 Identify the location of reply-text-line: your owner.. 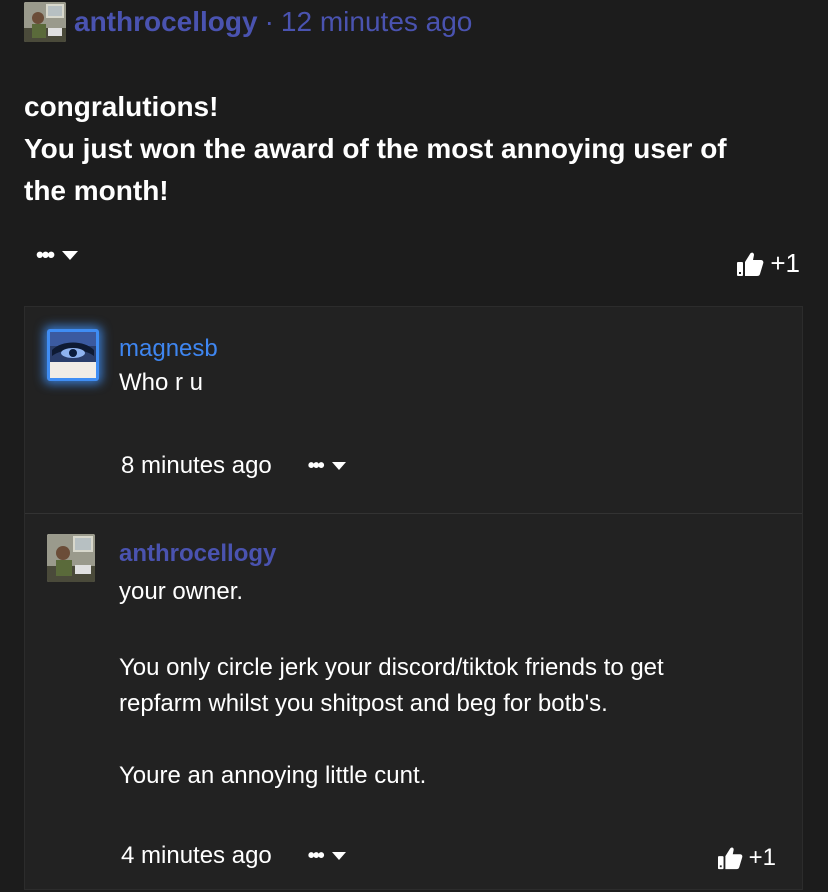
(181, 591).